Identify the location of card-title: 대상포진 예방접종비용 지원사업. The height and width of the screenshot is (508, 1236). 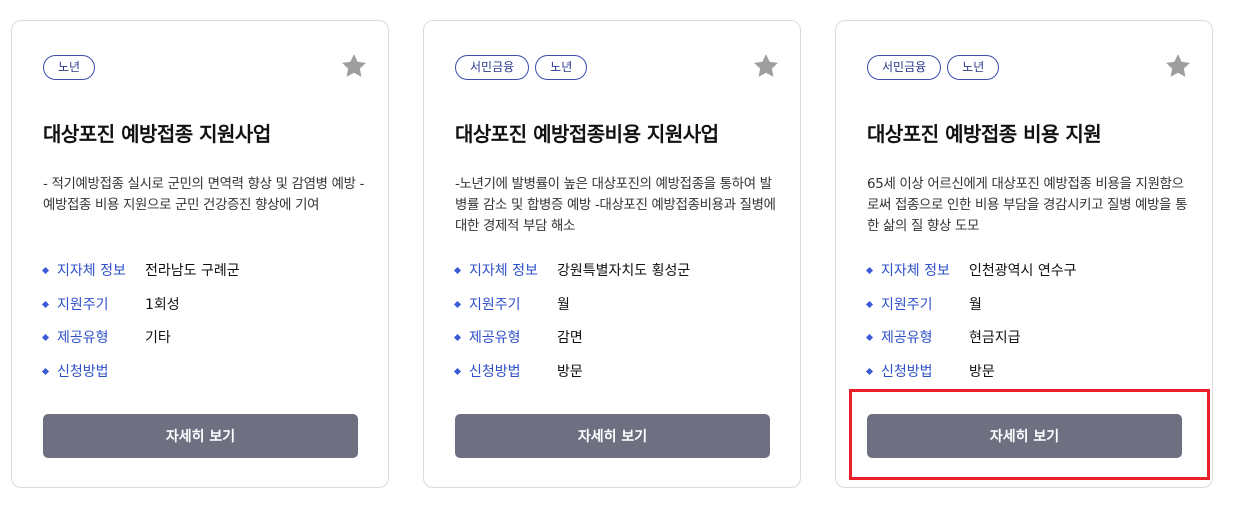
(587, 134).